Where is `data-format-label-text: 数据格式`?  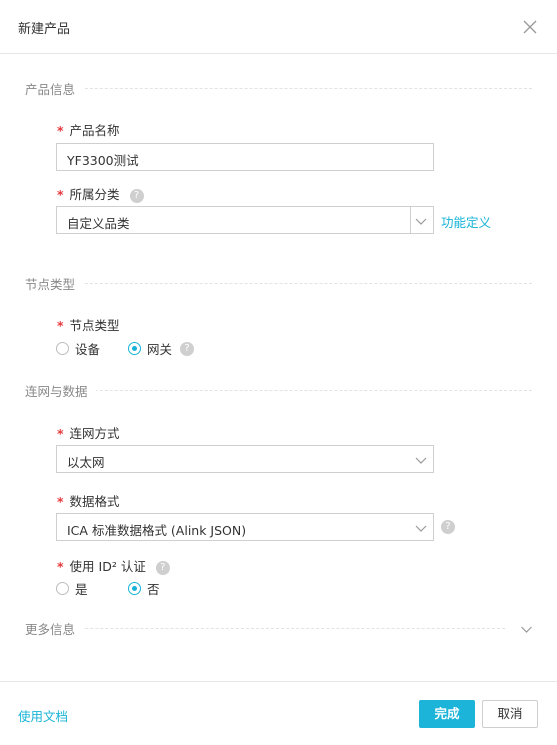 data-format-label-text: 数据格式 is located at coordinates (94, 501).